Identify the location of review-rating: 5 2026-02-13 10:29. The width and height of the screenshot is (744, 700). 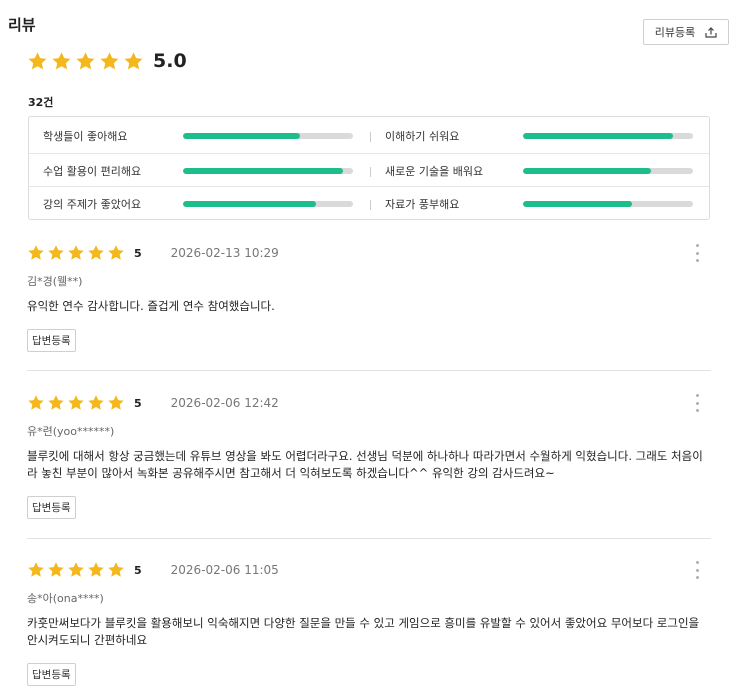
(369, 253).